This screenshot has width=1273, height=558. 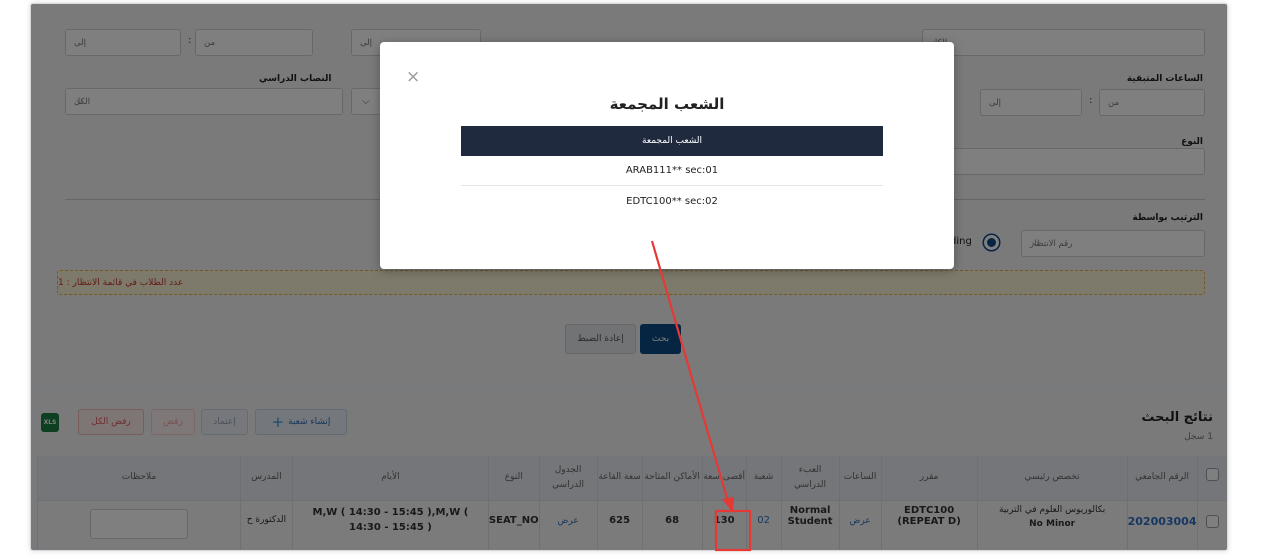 I want to click on modal-table-header: الشعب المجمعة, so click(x=672, y=141).